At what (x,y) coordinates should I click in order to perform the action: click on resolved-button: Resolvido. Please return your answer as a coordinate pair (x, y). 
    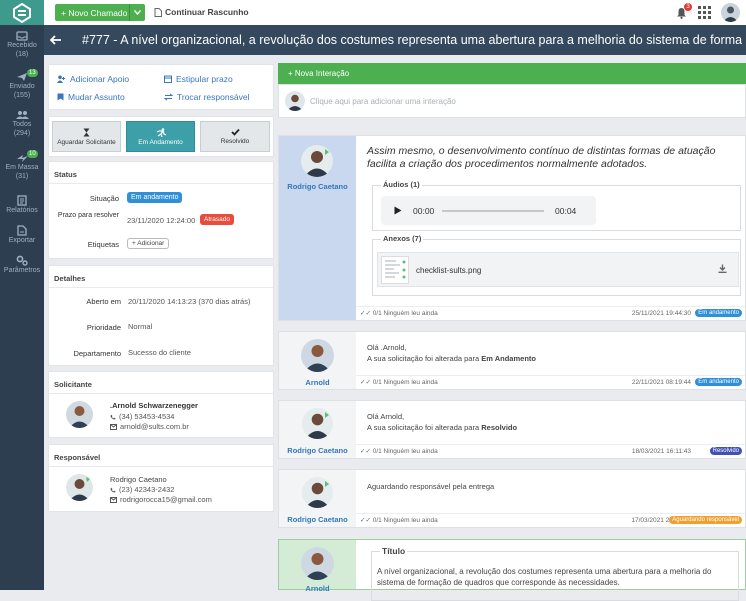
    Looking at the image, I should click on (235, 136).